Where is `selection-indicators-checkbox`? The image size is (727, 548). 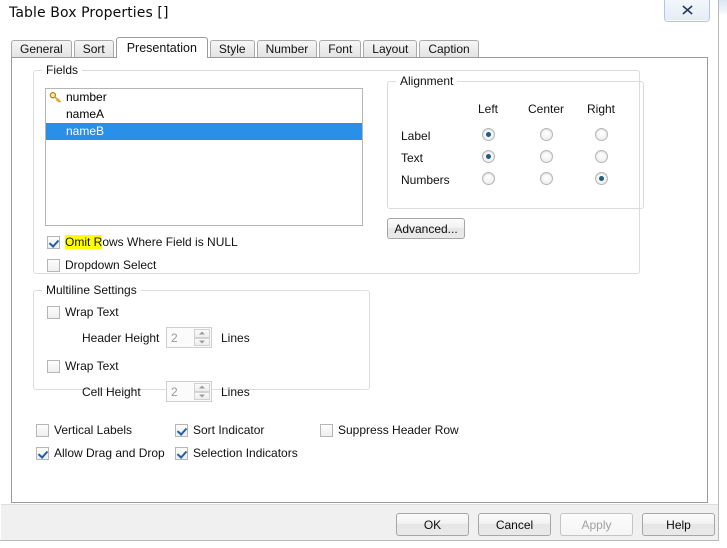
selection-indicators-checkbox is located at coordinates (181, 453).